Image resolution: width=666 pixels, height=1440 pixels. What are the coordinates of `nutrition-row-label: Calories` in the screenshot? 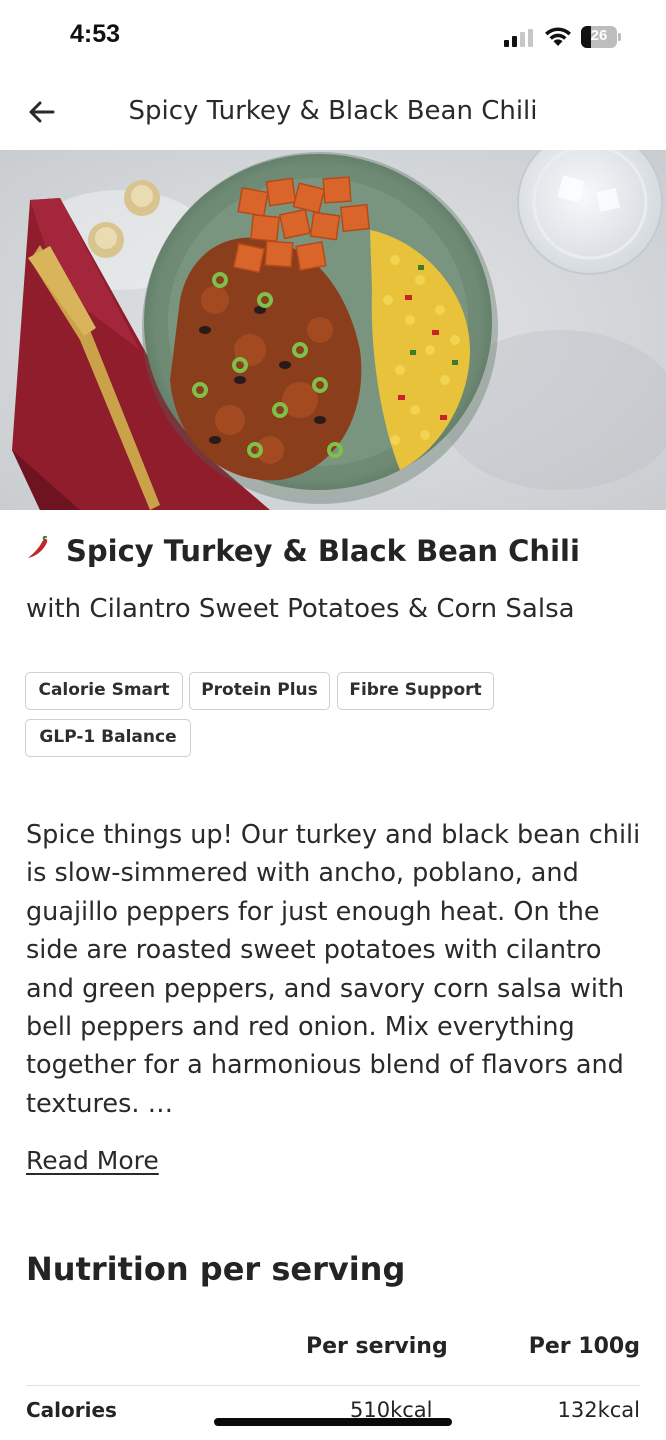 It's located at (71, 1410).